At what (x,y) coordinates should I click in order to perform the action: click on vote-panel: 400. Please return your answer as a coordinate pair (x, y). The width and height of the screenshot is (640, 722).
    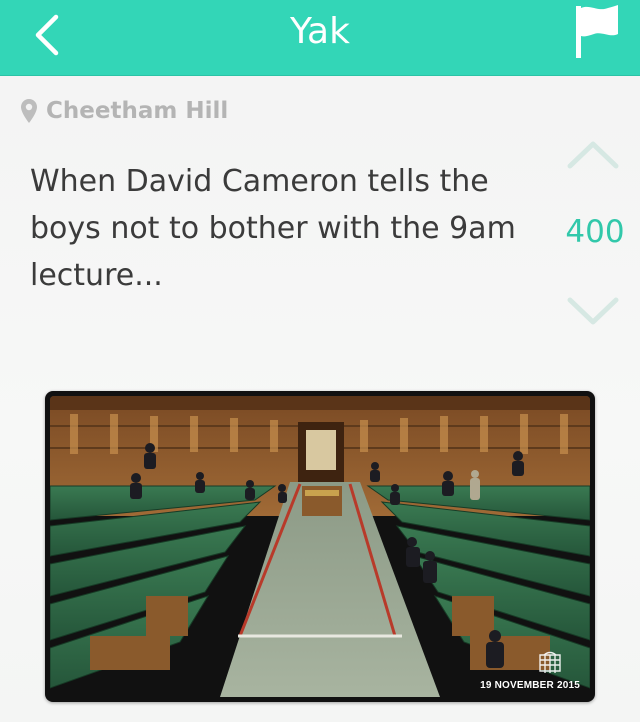
    Looking at the image, I should click on (592, 230).